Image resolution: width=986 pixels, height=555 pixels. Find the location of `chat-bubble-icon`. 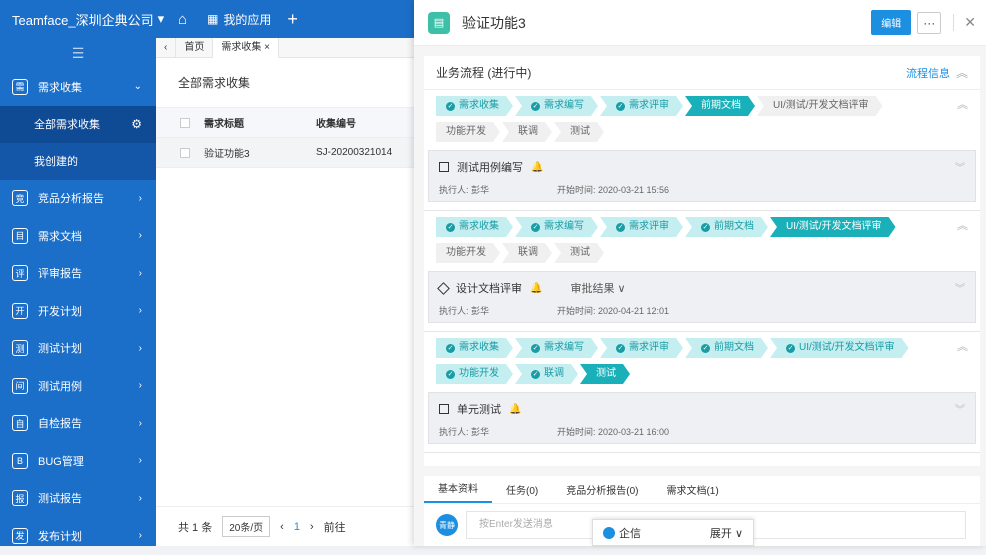

chat-bubble-icon is located at coordinates (609, 532).